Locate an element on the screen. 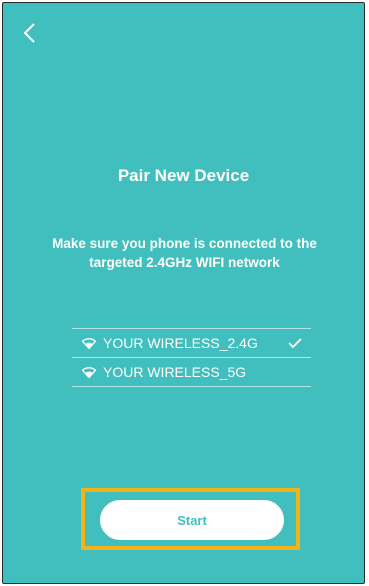  wifi-network-item-5g: YOUR WIRELESS_5G is located at coordinates (191, 372).